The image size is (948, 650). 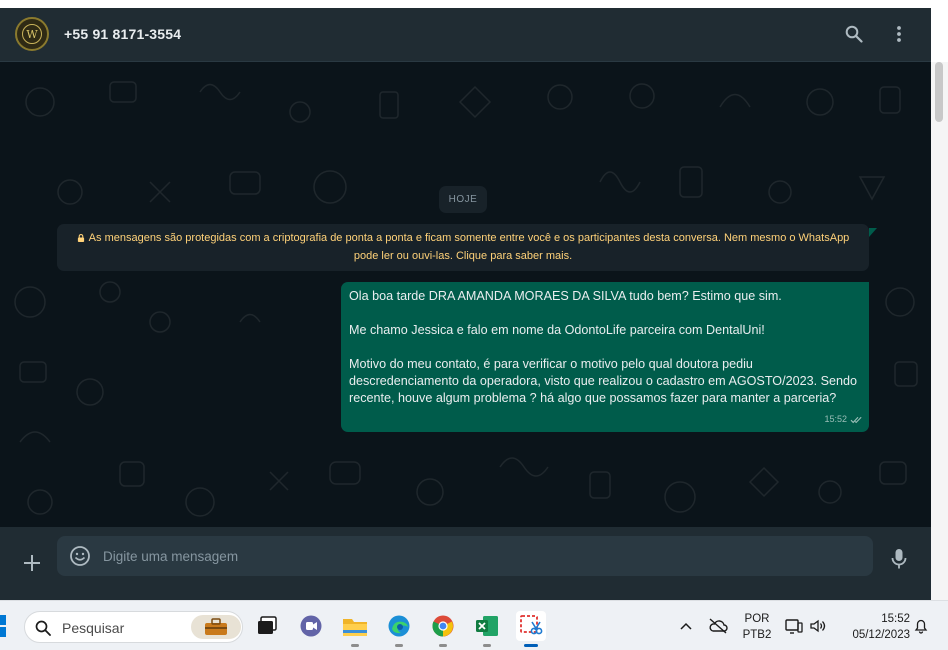 I want to click on edge-browser-icon, so click(x=399, y=629).